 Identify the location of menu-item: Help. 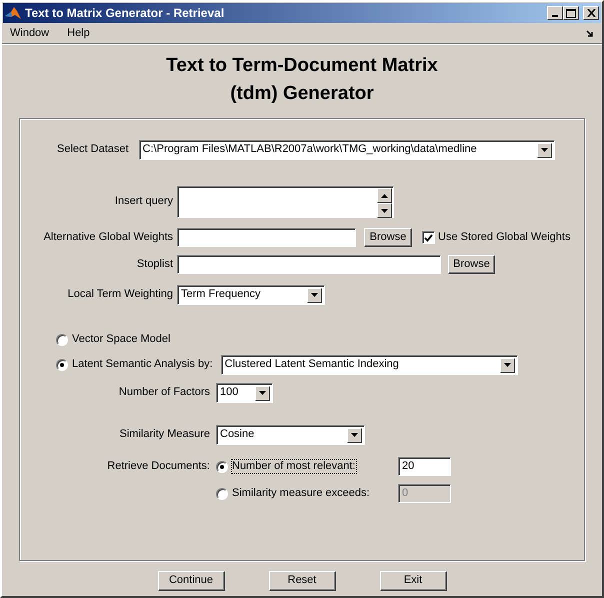
(78, 33).